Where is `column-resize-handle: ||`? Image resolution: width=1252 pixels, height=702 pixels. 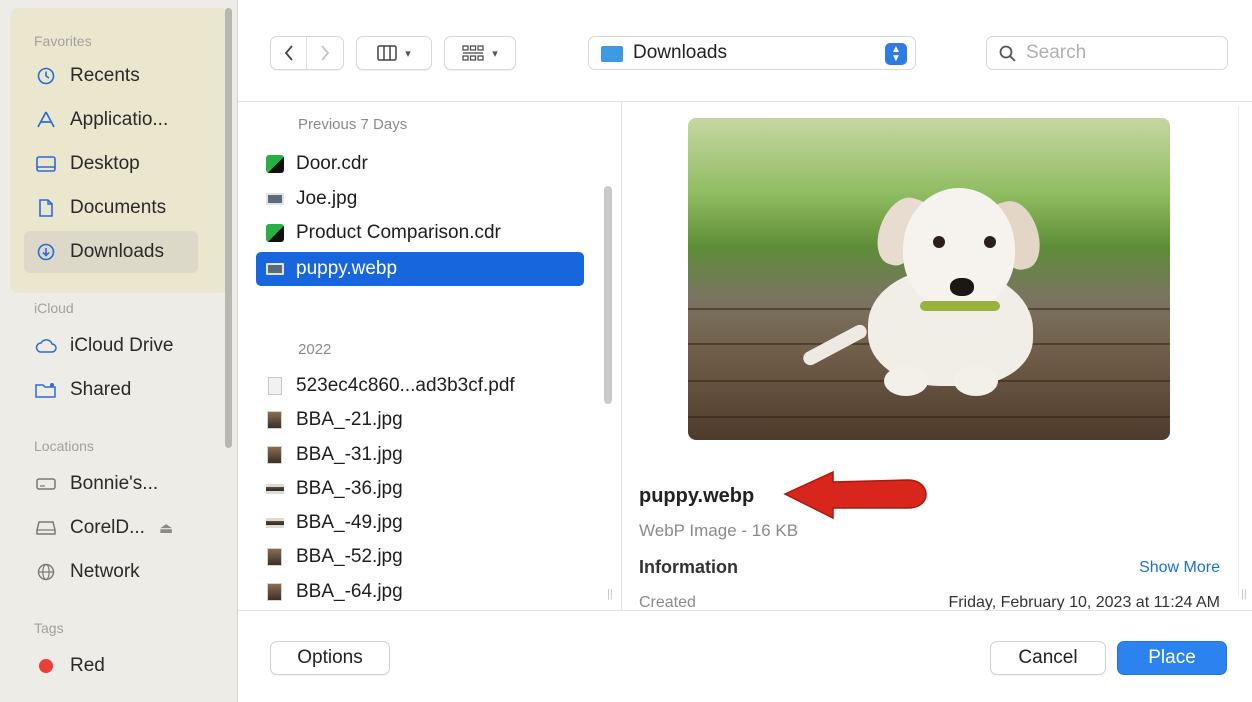 column-resize-handle: || is located at coordinates (610, 594).